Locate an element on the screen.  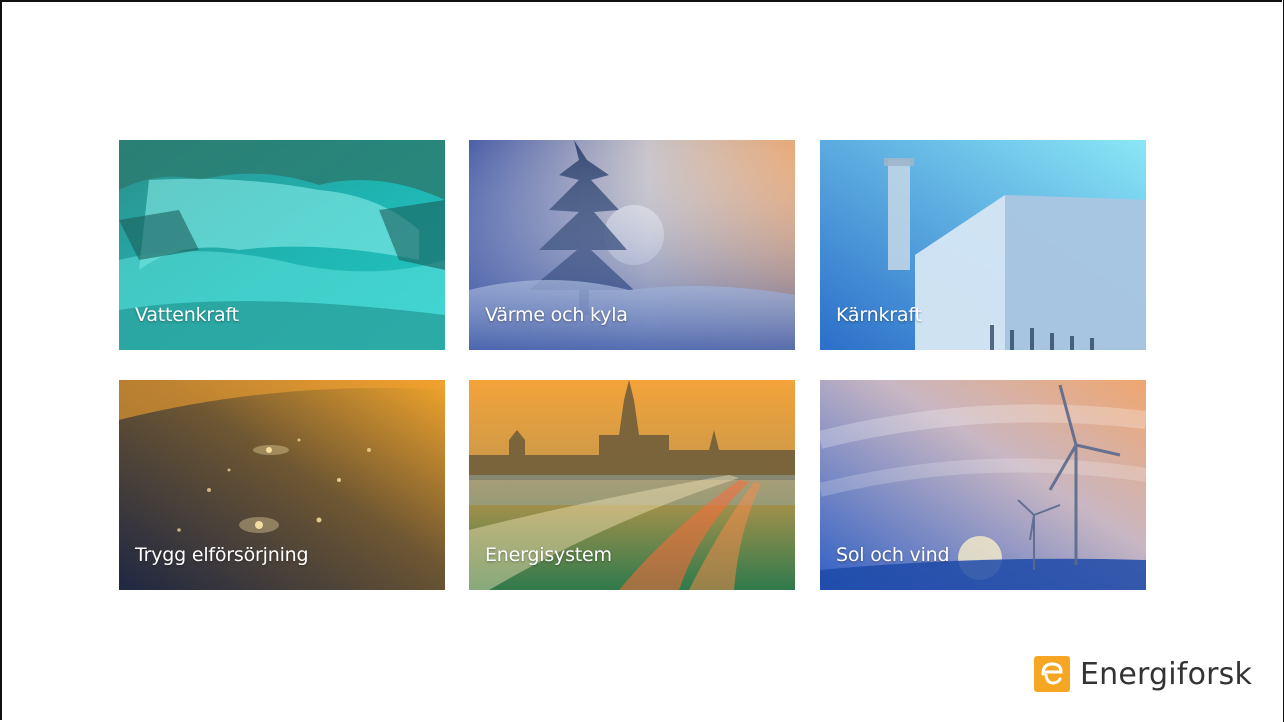
energiforsk-logo-icon is located at coordinates (1052, 674).